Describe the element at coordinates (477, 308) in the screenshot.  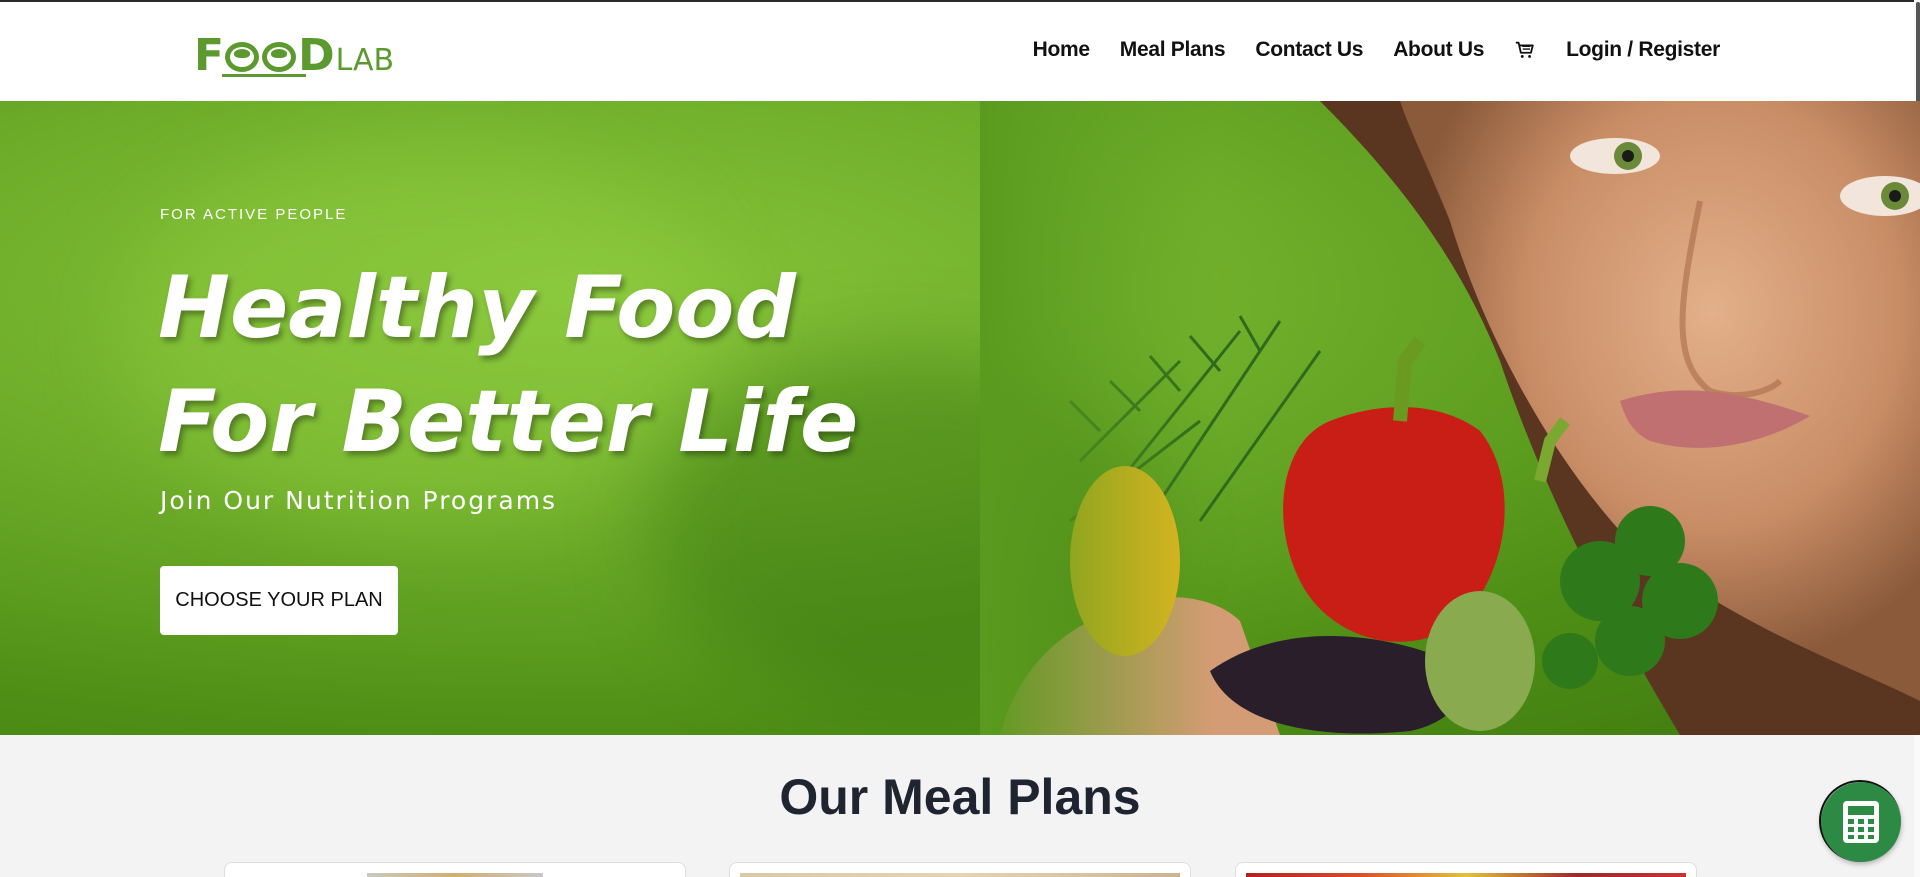
I see `hero-headline-line-1: Healthy Food` at that location.